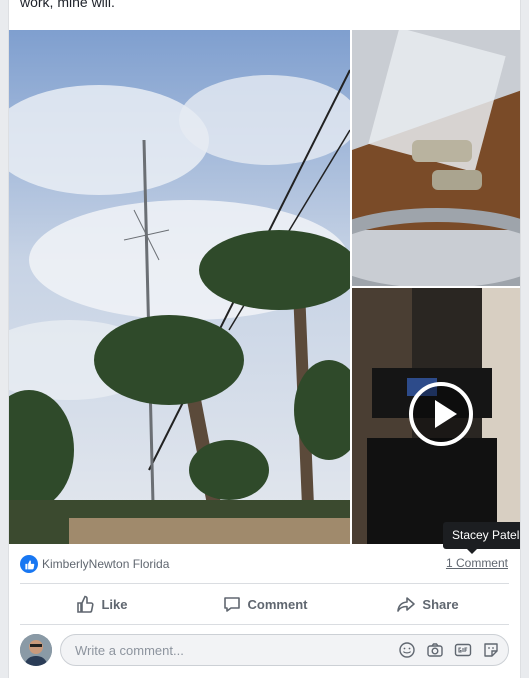  What do you see at coordinates (463, 650) in the screenshot?
I see `gif-icon` at bounding box center [463, 650].